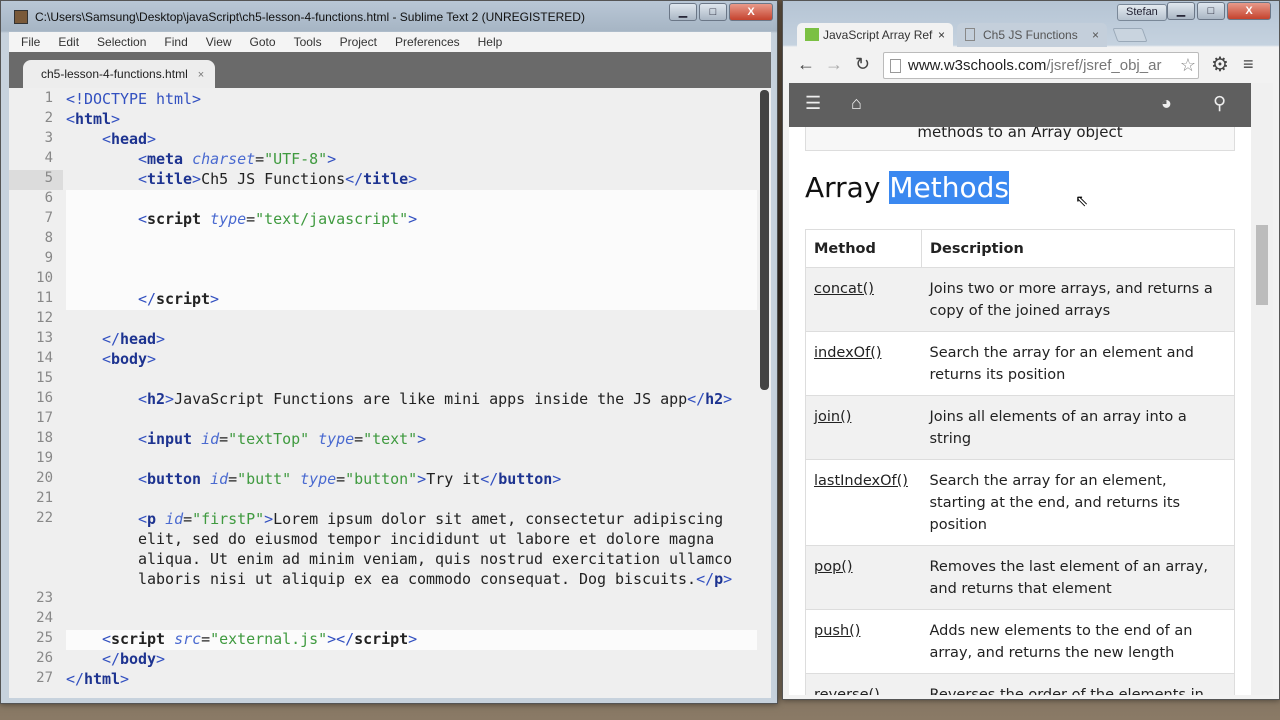 The image size is (1280, 720). I want to click on code-token: head, so click(138, 339).